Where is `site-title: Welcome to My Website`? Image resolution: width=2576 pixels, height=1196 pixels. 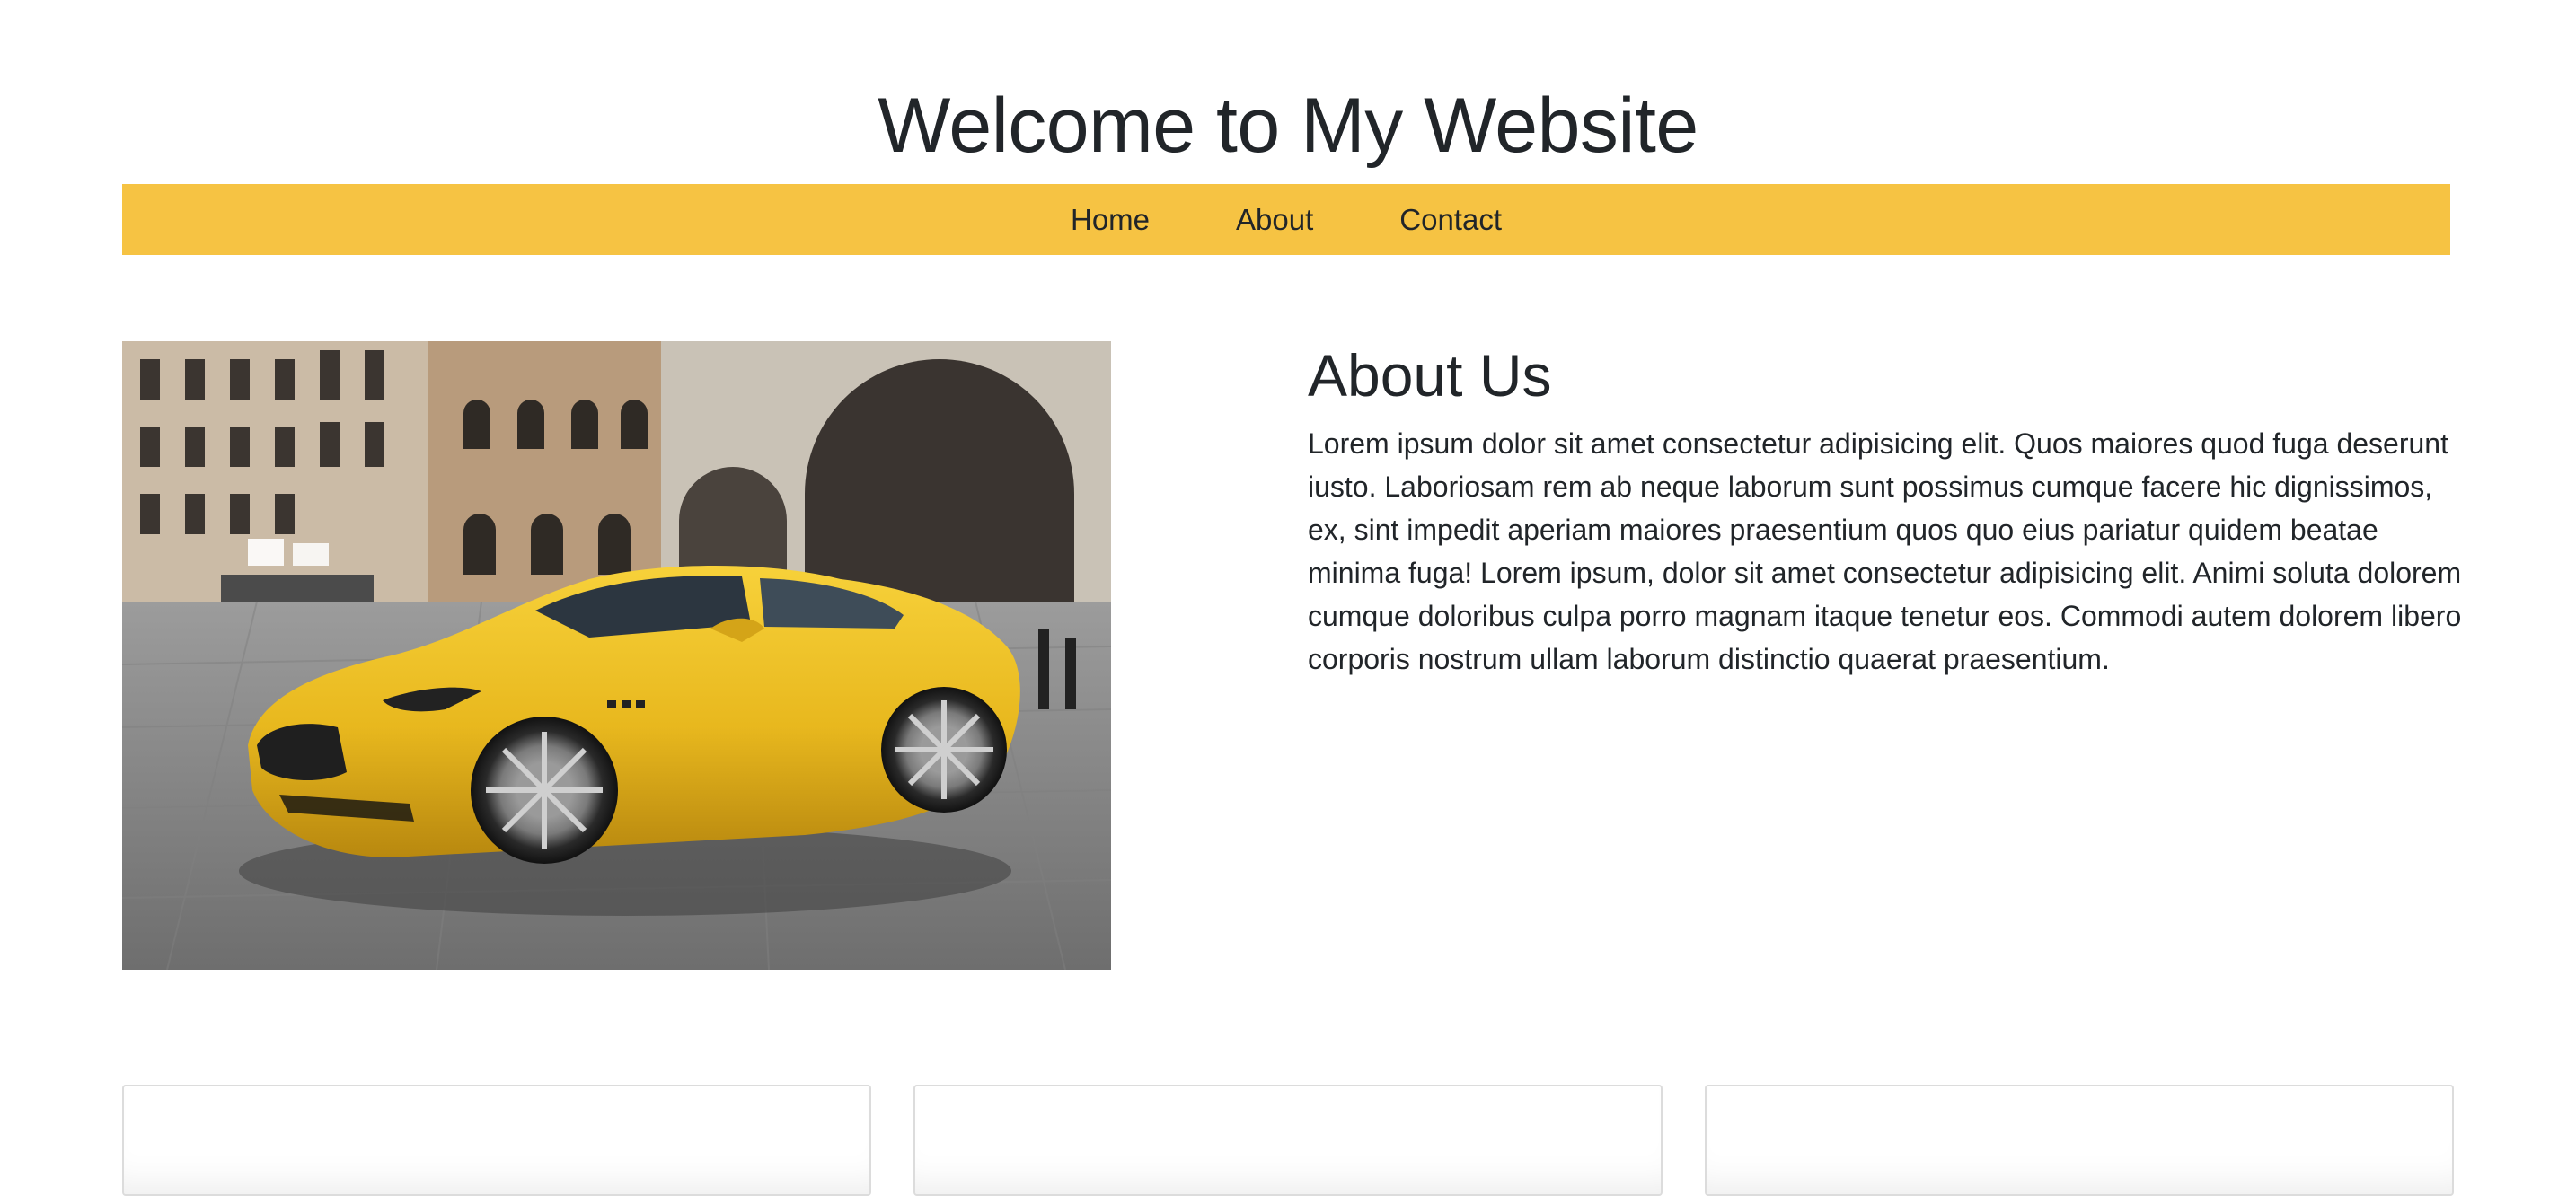 site-title: Welcome to My Website is located at coordinates (1288, 126).